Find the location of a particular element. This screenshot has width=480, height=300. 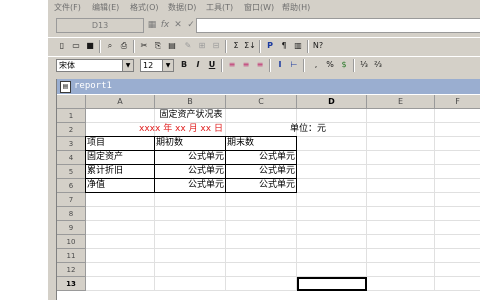

report-title: 固定资产状况表 is located at coordinates (191, 116).